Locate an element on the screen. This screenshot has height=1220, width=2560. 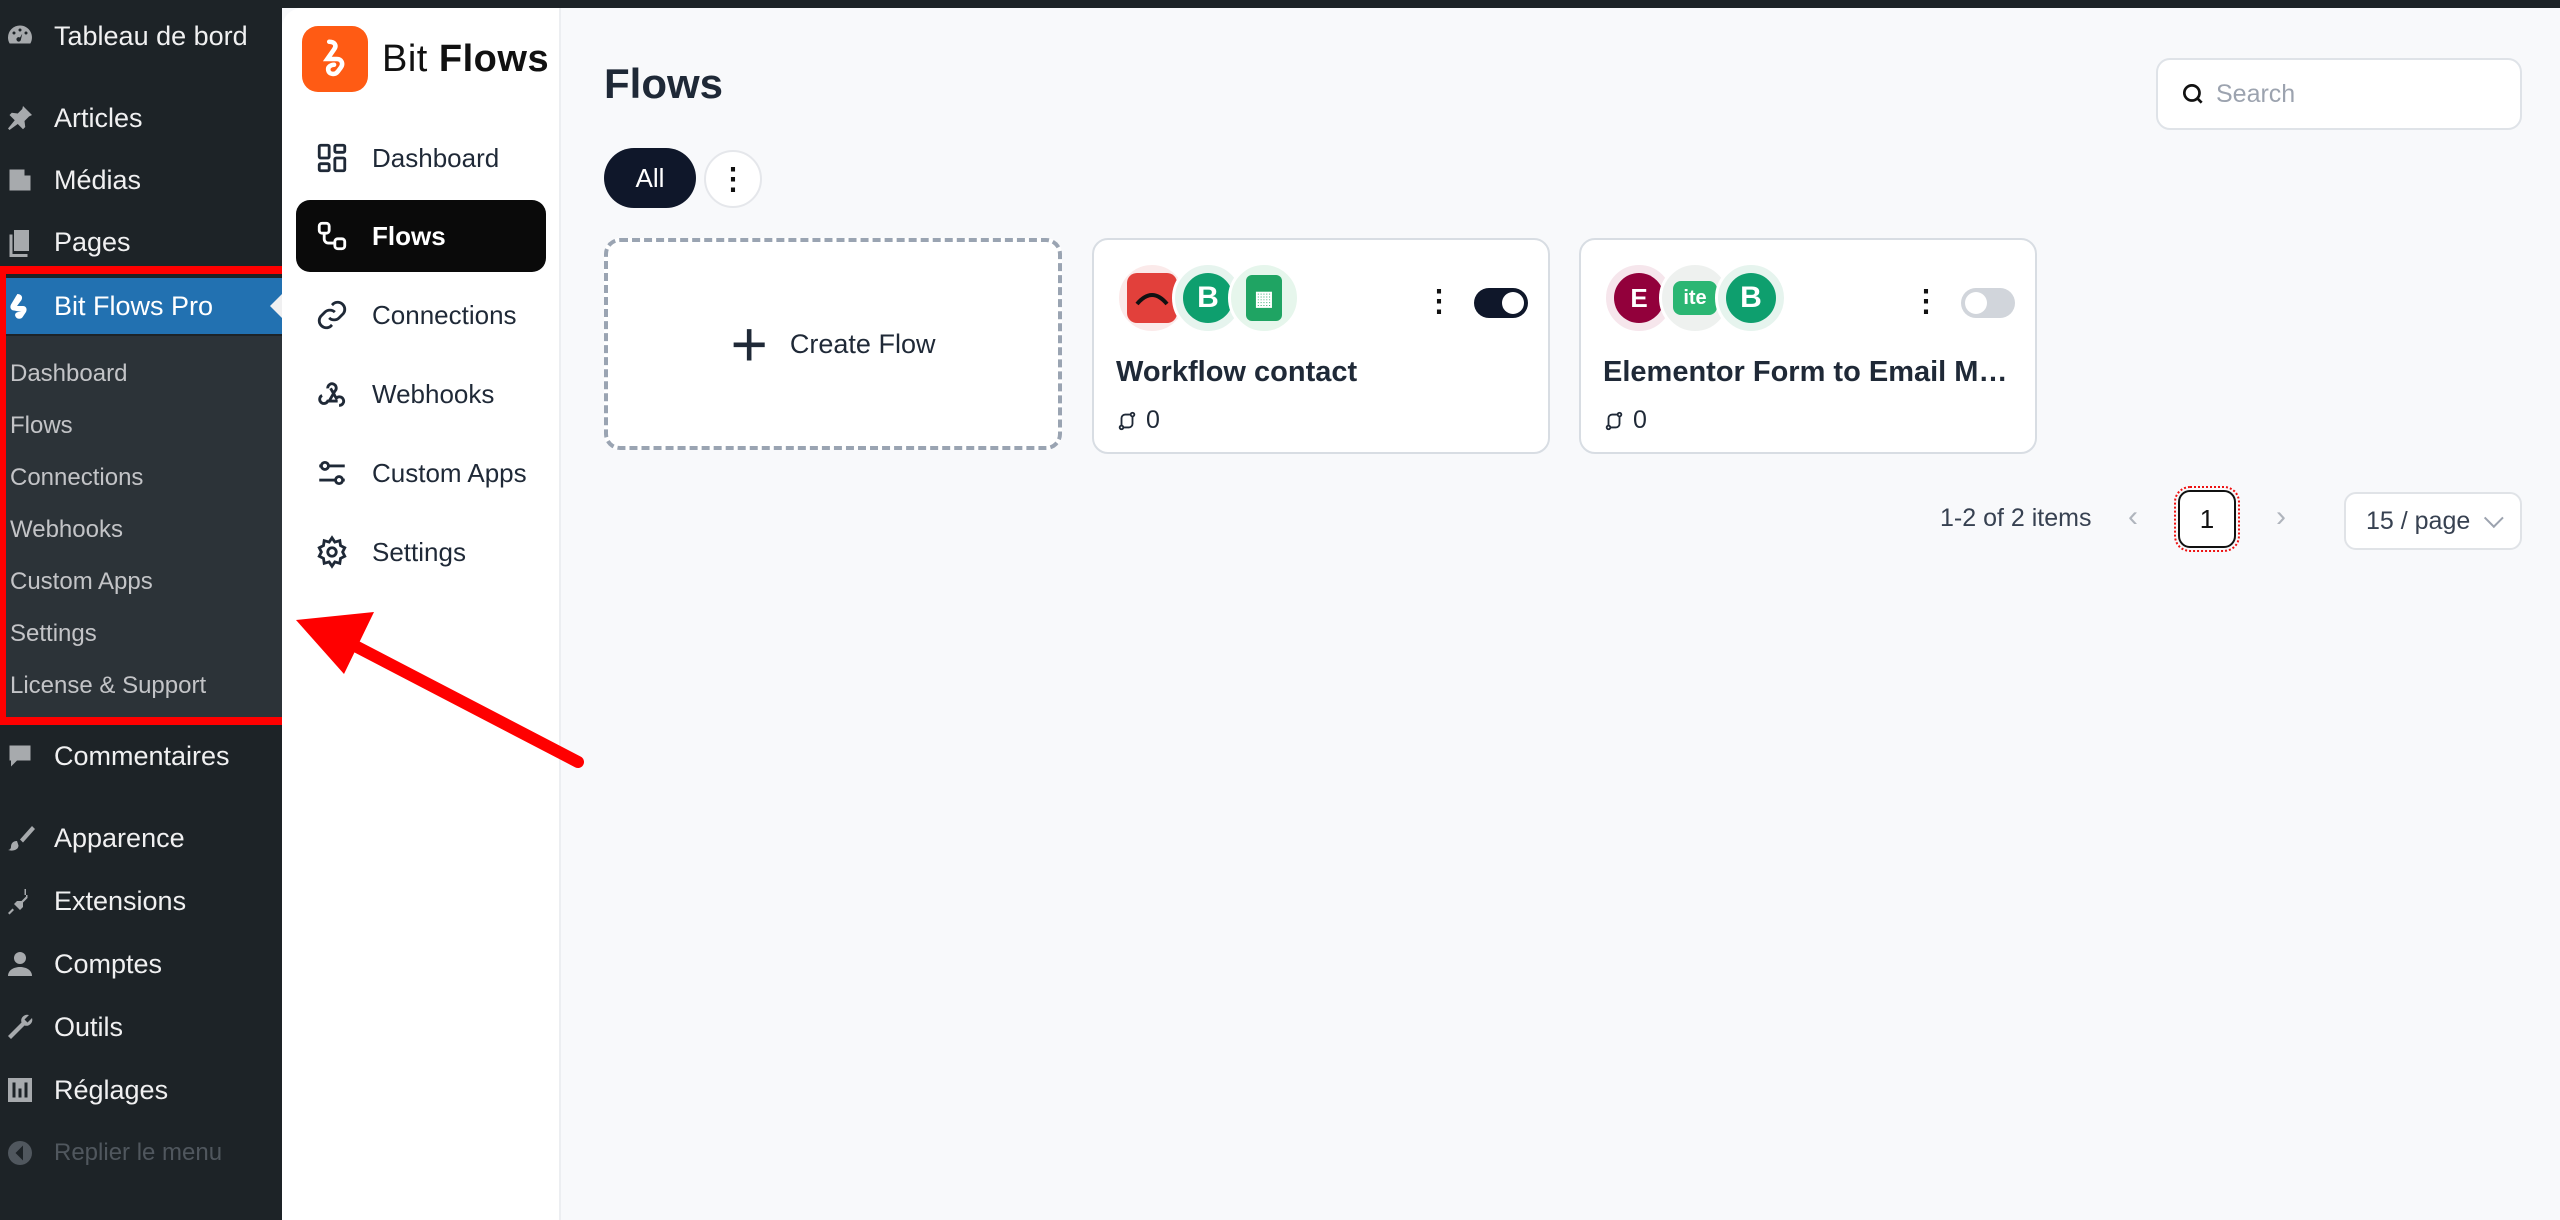
wp-submenu-item: Webhooks is located at coordinates (66, 530).